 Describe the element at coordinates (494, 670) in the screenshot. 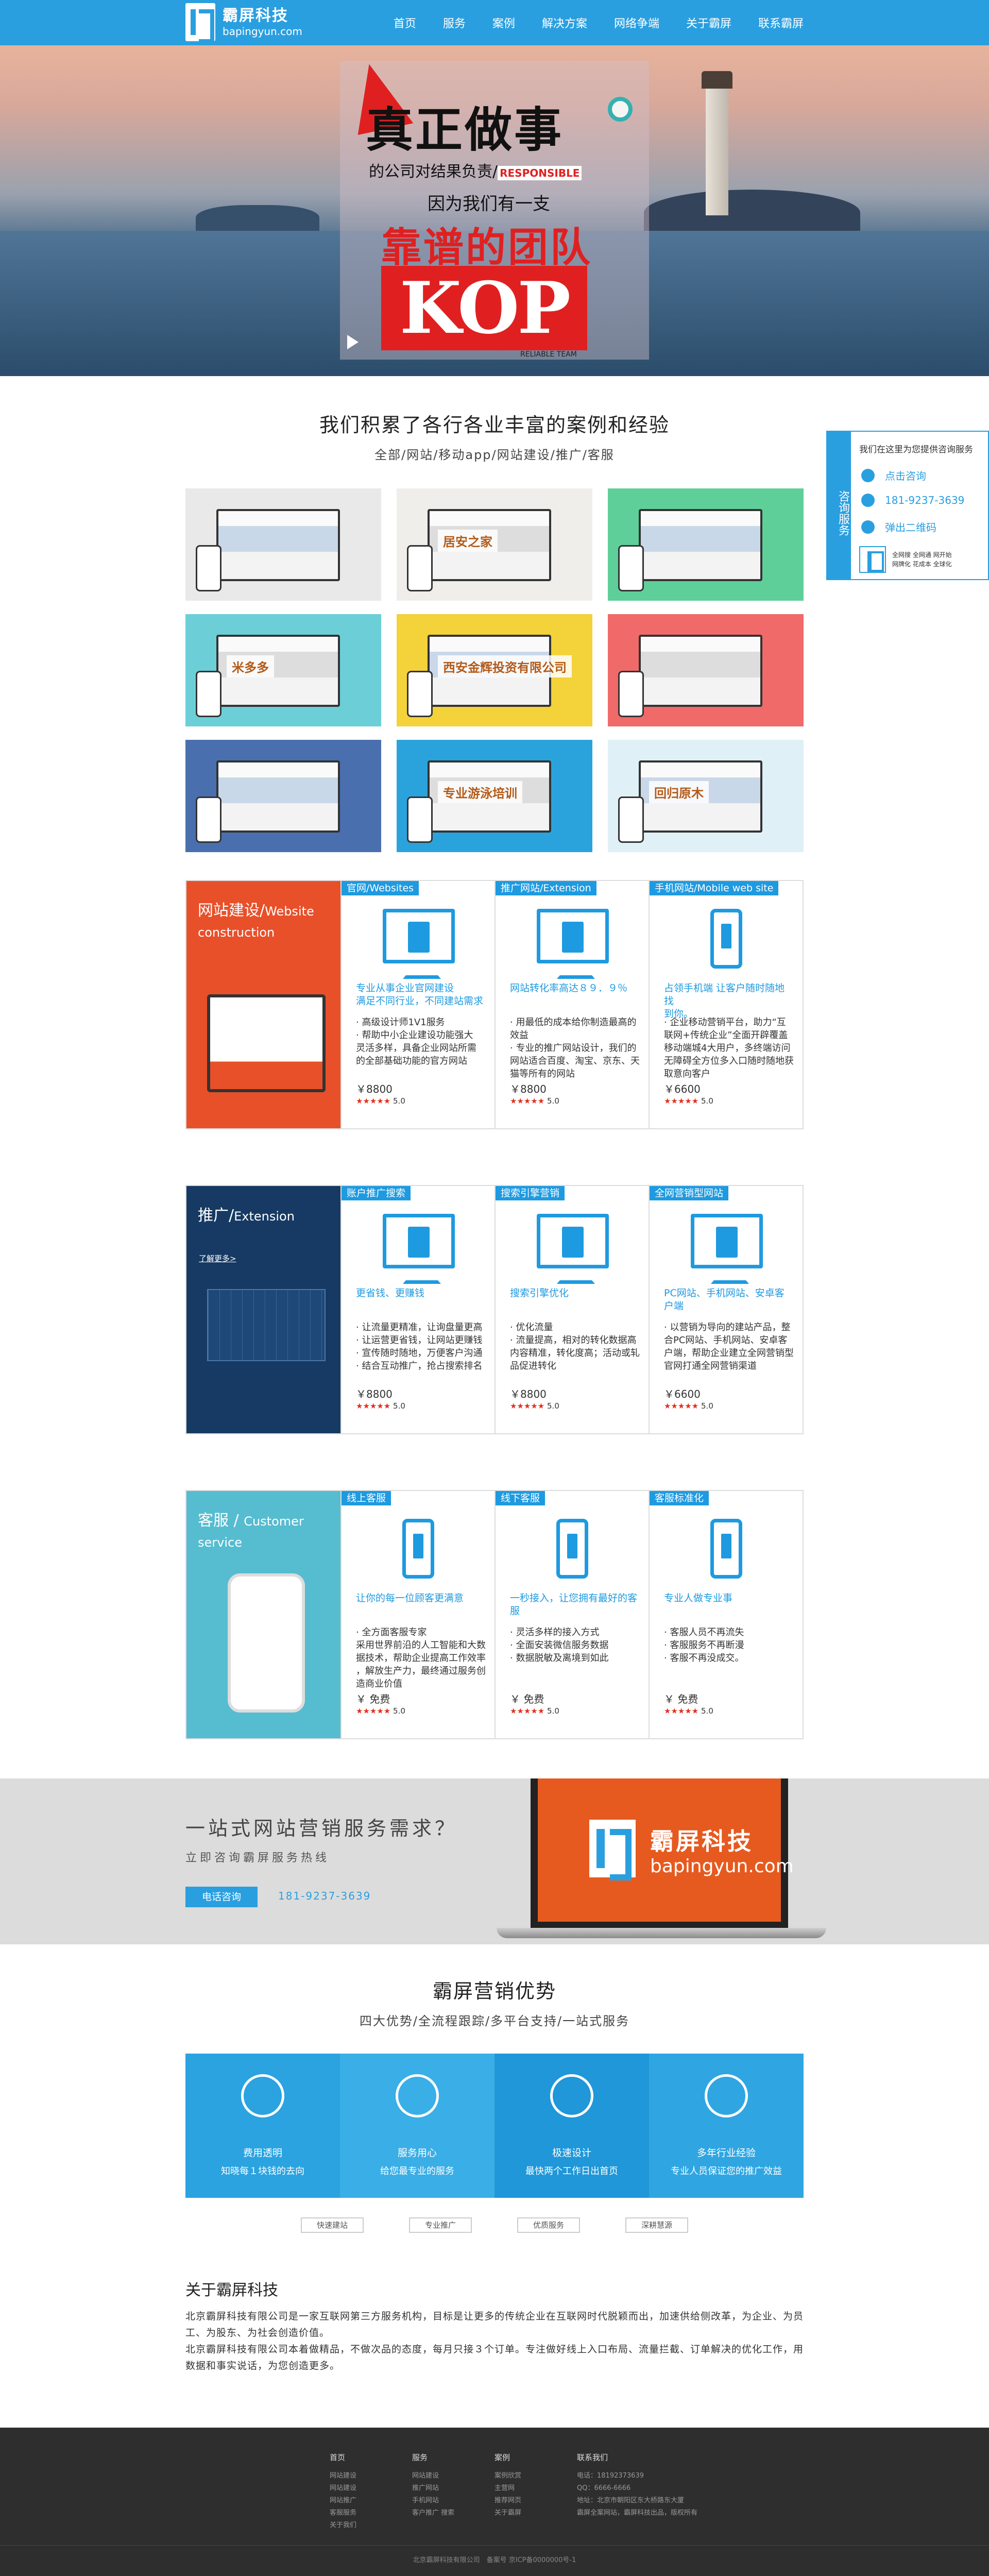

I see `case-thumbnail: 西安金辉投资有限公司` at that location.